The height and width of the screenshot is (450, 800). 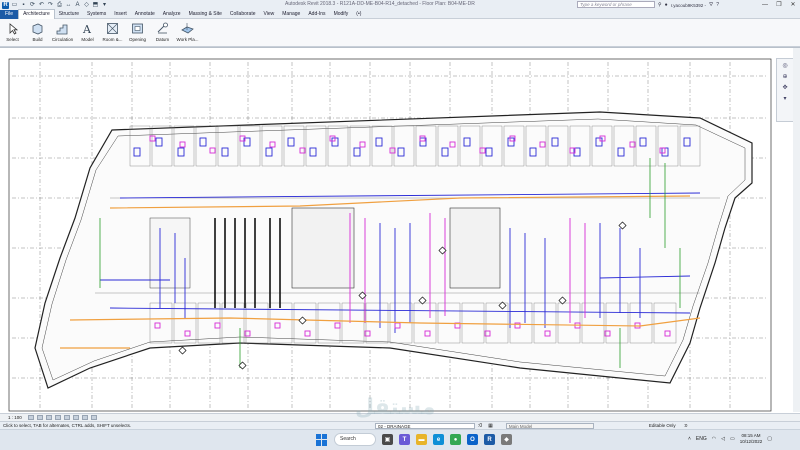 What do you see at coordinates (9, 14) in the screenshot?
I see `tab-file: File` at bounding box center [9, 14].